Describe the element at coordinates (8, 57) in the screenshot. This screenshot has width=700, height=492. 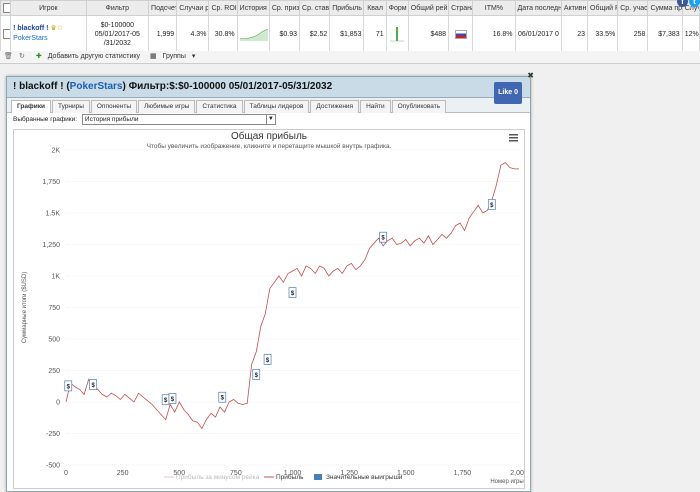
I see `trash-icon: 🗑` at that location.